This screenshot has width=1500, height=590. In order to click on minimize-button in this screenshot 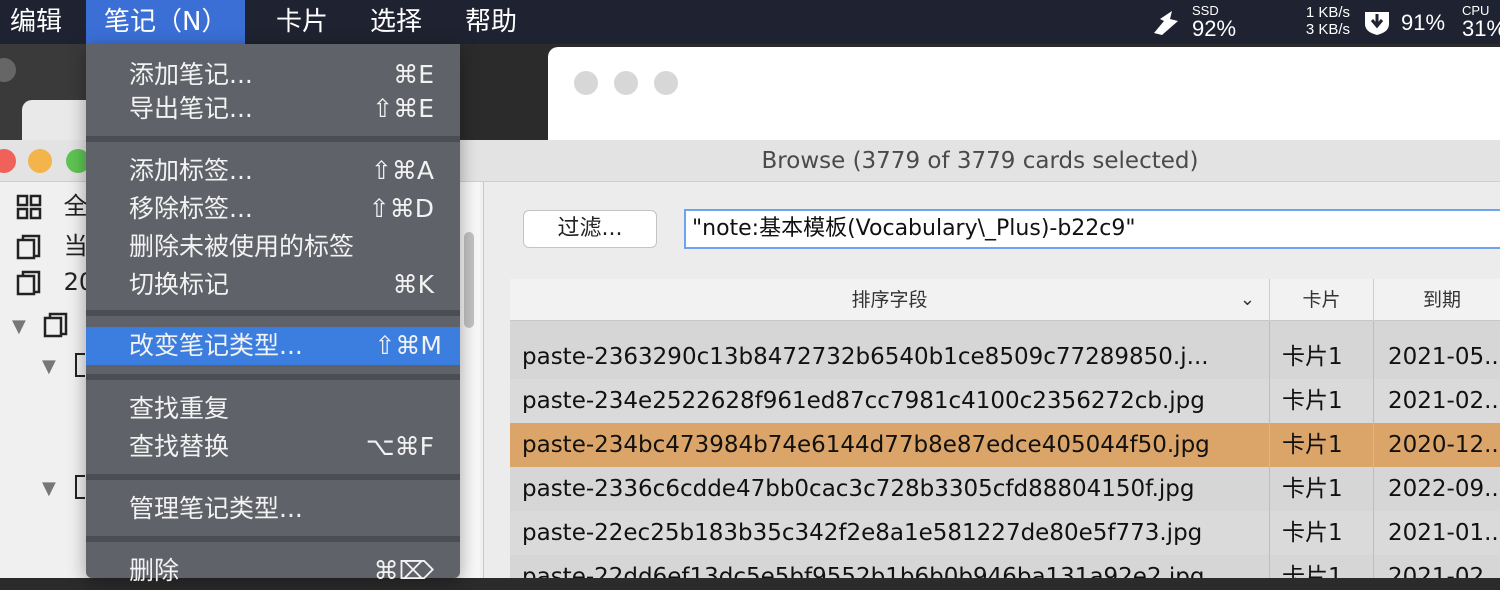, I will do `click(40, 161)`.